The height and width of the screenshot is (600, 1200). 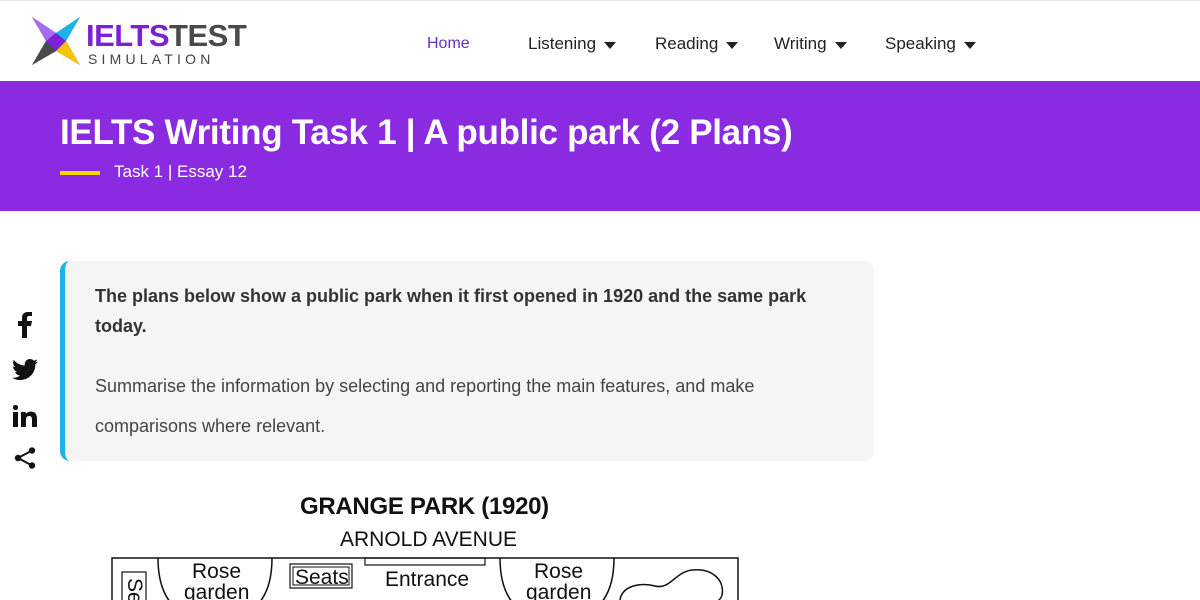 I want to click on nav-writing-label: Writing, so click(x=800, y=43).